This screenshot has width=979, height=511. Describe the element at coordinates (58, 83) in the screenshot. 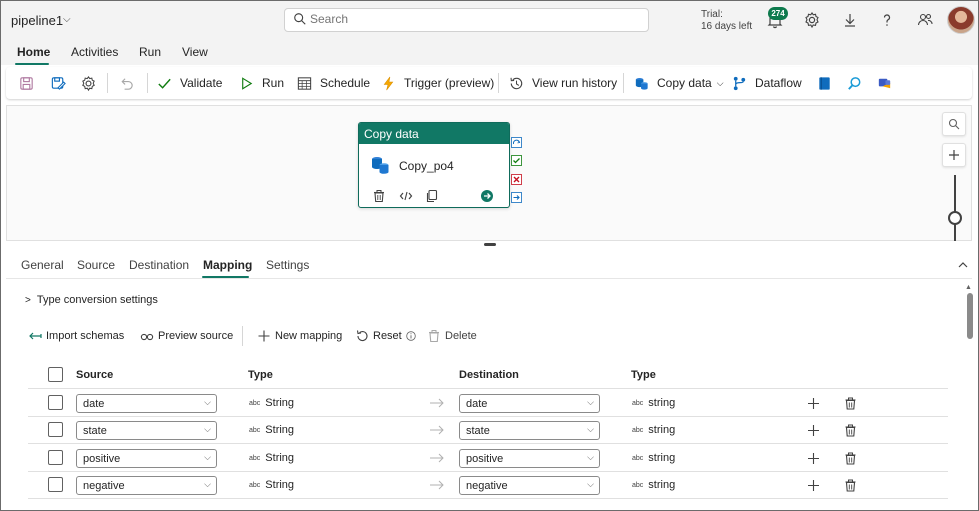

I see `save-as-button` at that location.